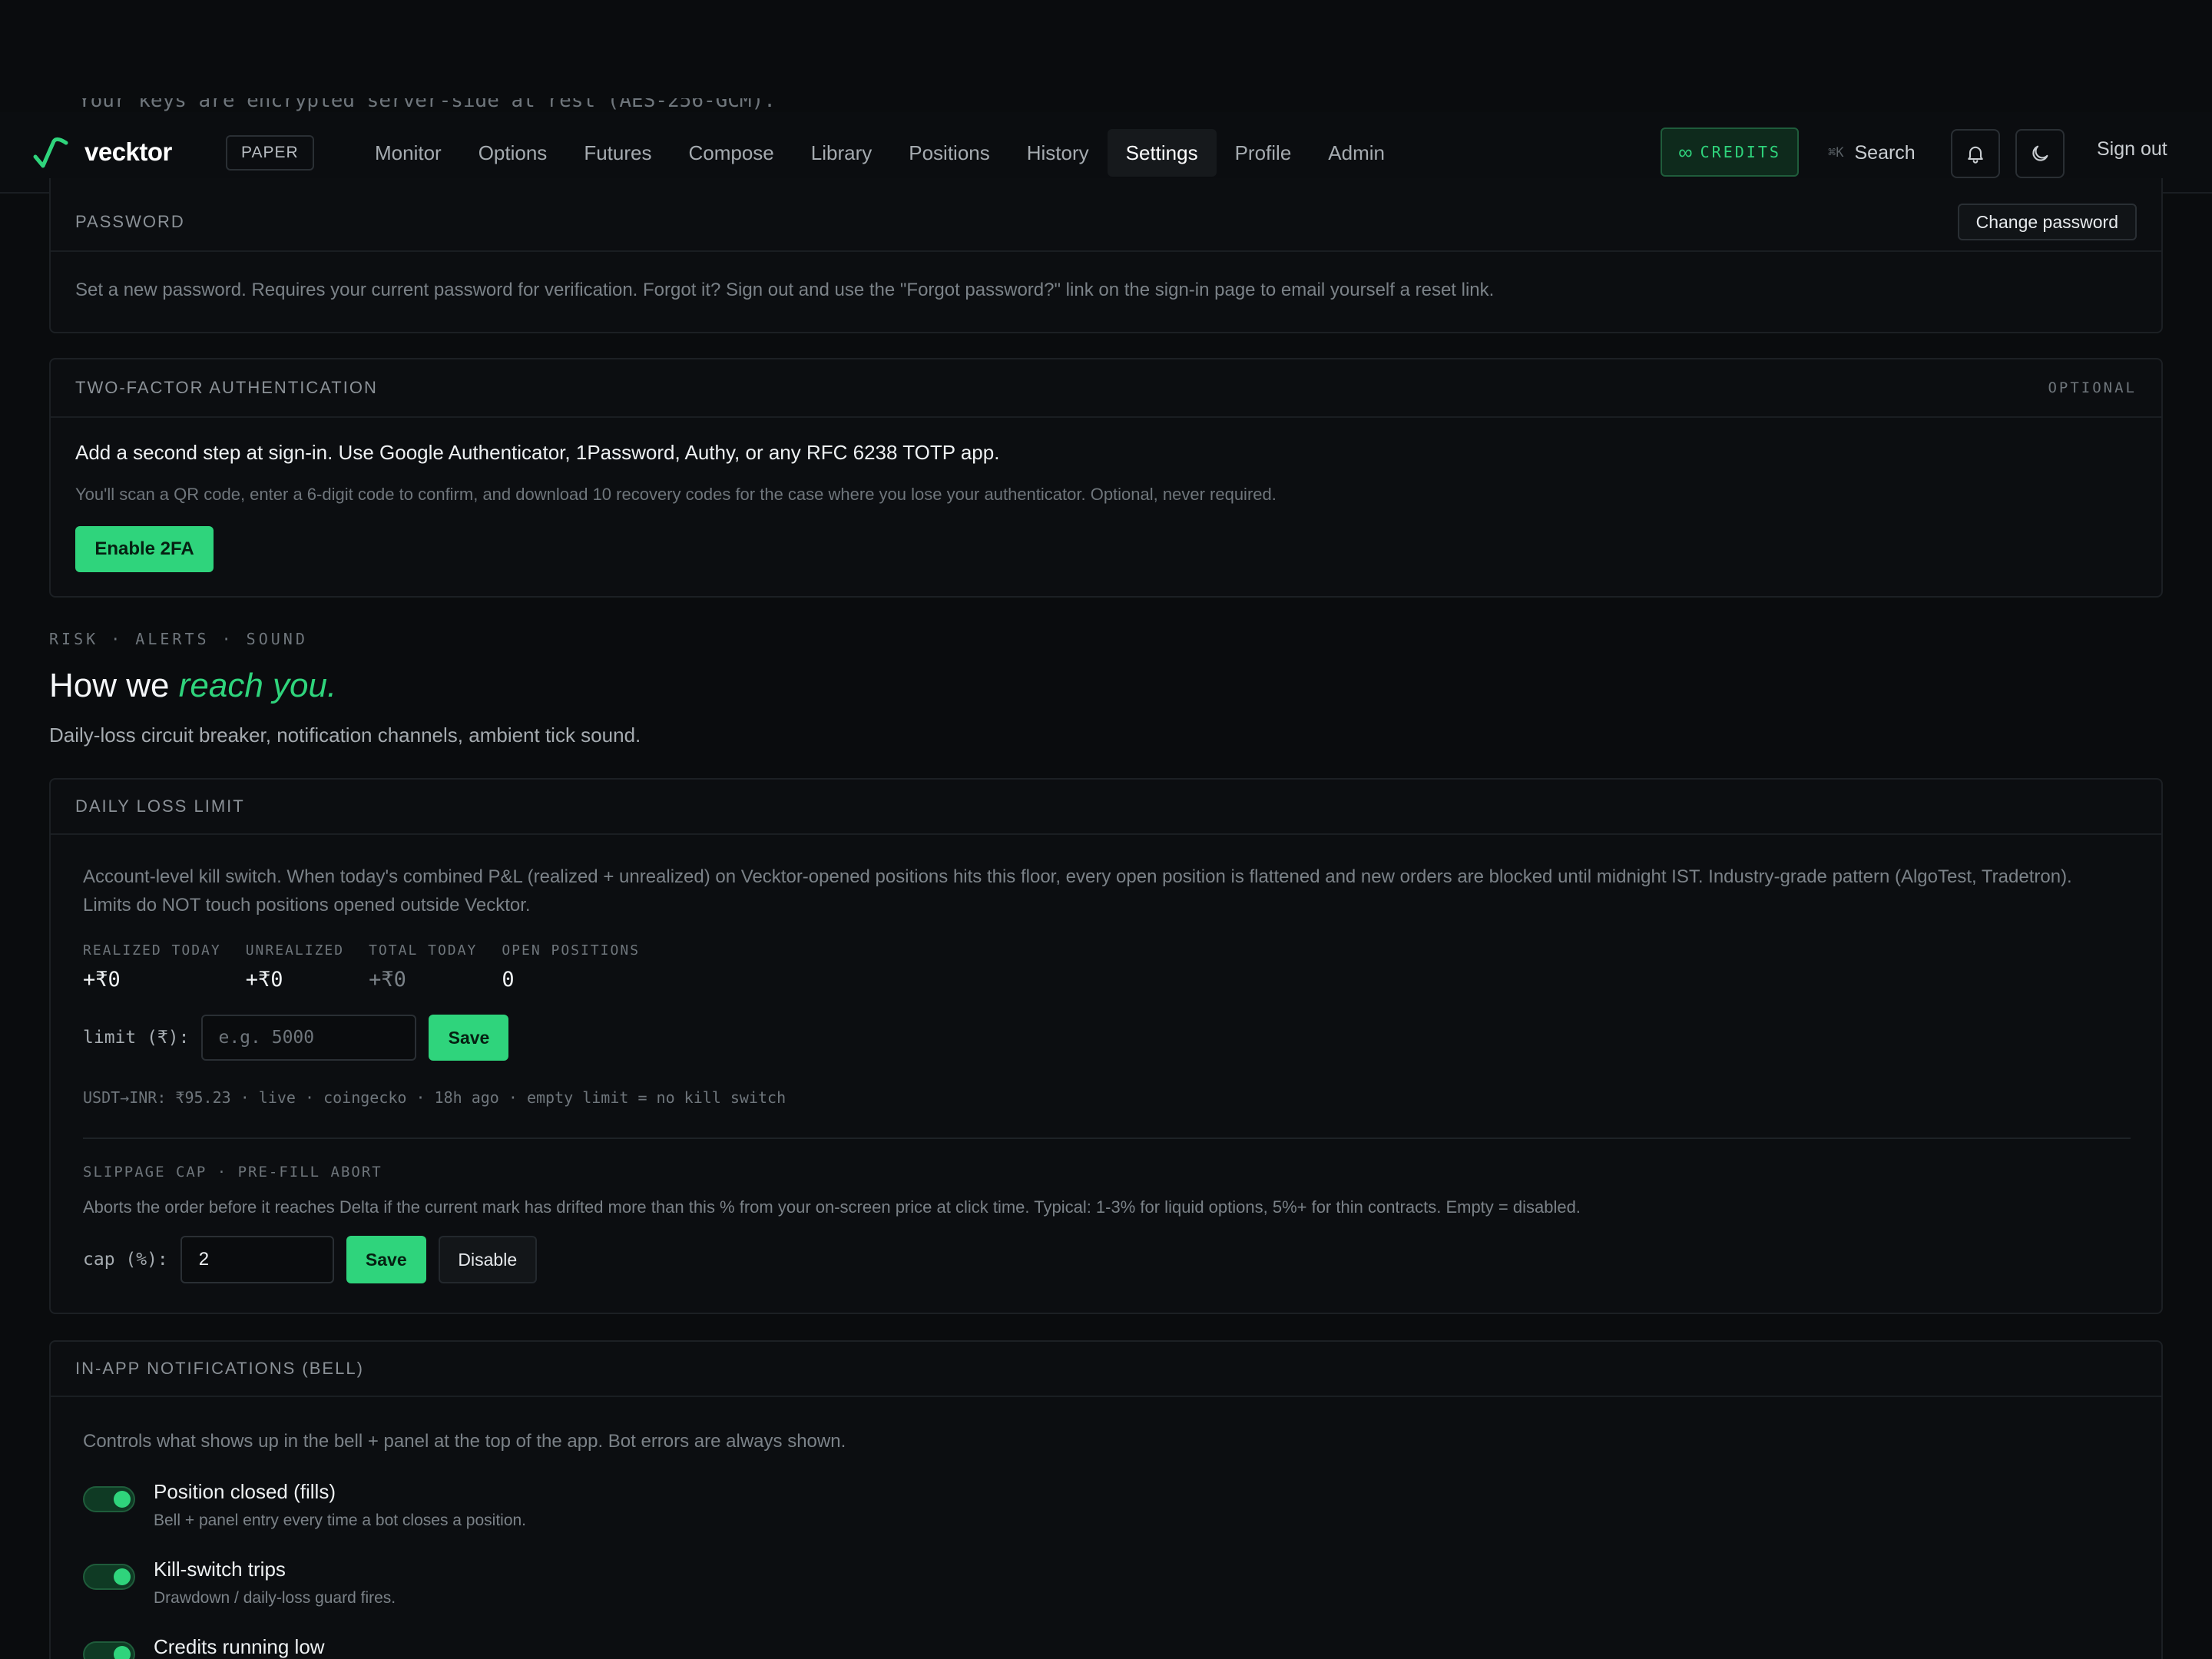  Describe the element at coordinates (152, 967) in the screenshot. I see `stat-realized: REALIZED TODAY +₹0` at that location.